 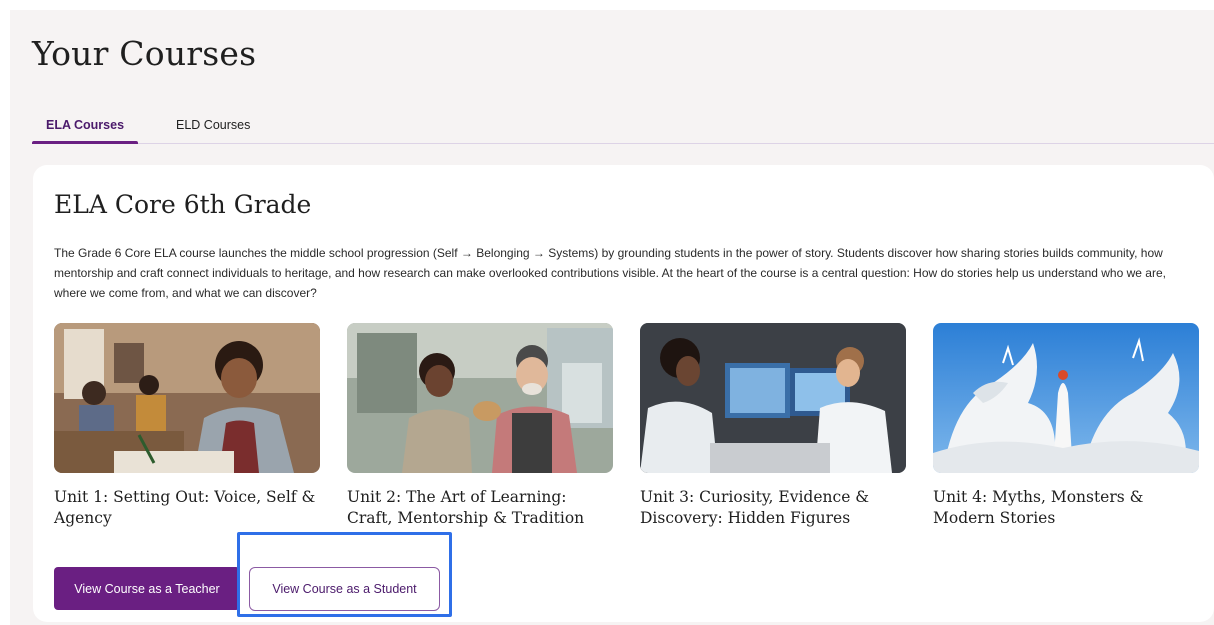 What do you see at coordinates (344, 589) in the screenshot?
I see `view-as-student-button: View Course as a Student` at bounding box center [344, 589].